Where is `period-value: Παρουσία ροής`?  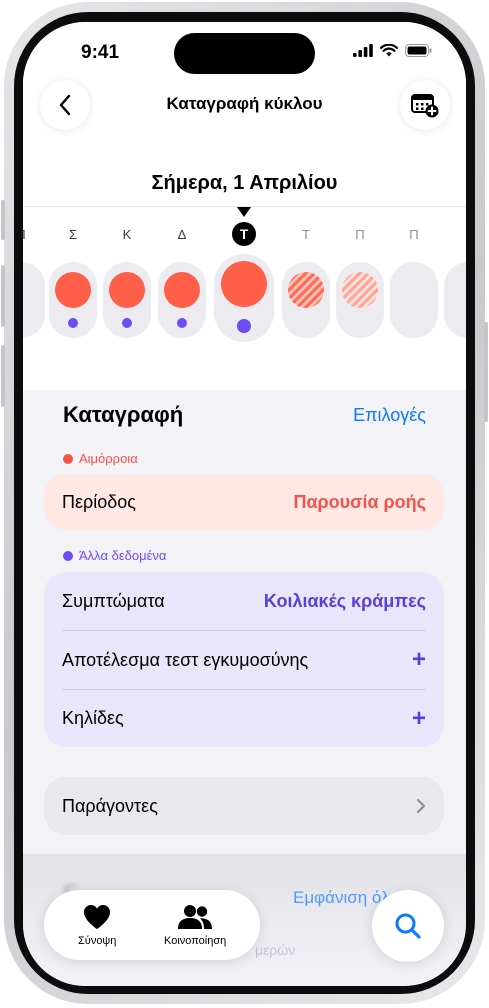
period-value: Παρουσία ροής is located at coordinates (359, 501).